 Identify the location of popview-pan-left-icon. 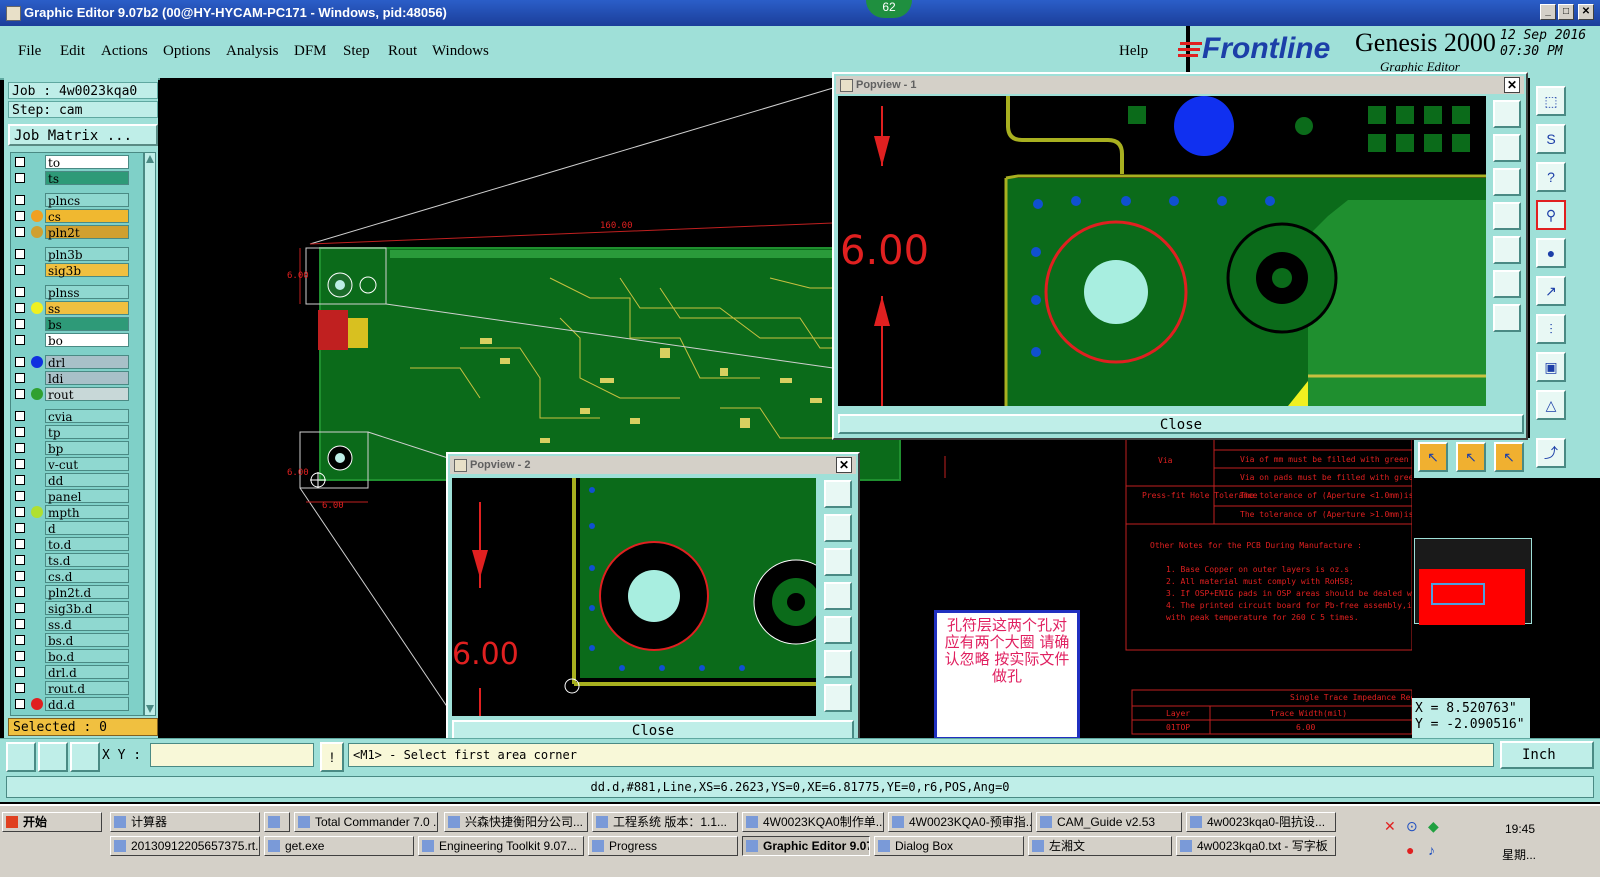
(838, 596).